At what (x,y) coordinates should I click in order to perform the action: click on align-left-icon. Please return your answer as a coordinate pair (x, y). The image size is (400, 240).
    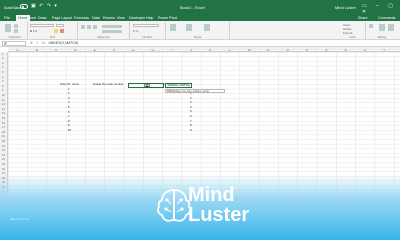
    Looking at the image, I should click on (83, 27).